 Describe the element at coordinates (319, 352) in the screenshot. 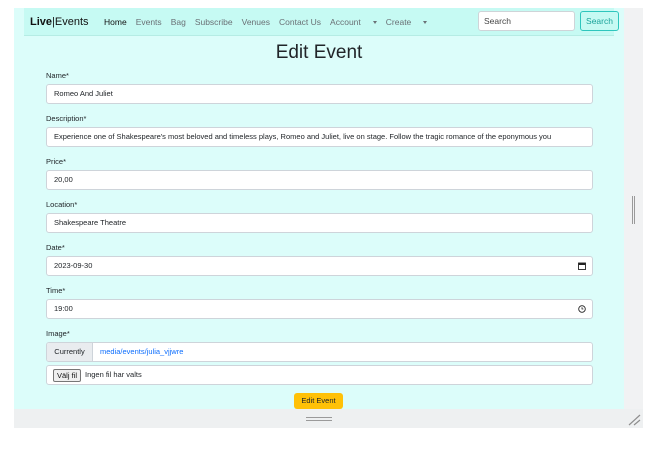

I see `current-image-group: Currently media/events/julia_vjjwre` at that location.